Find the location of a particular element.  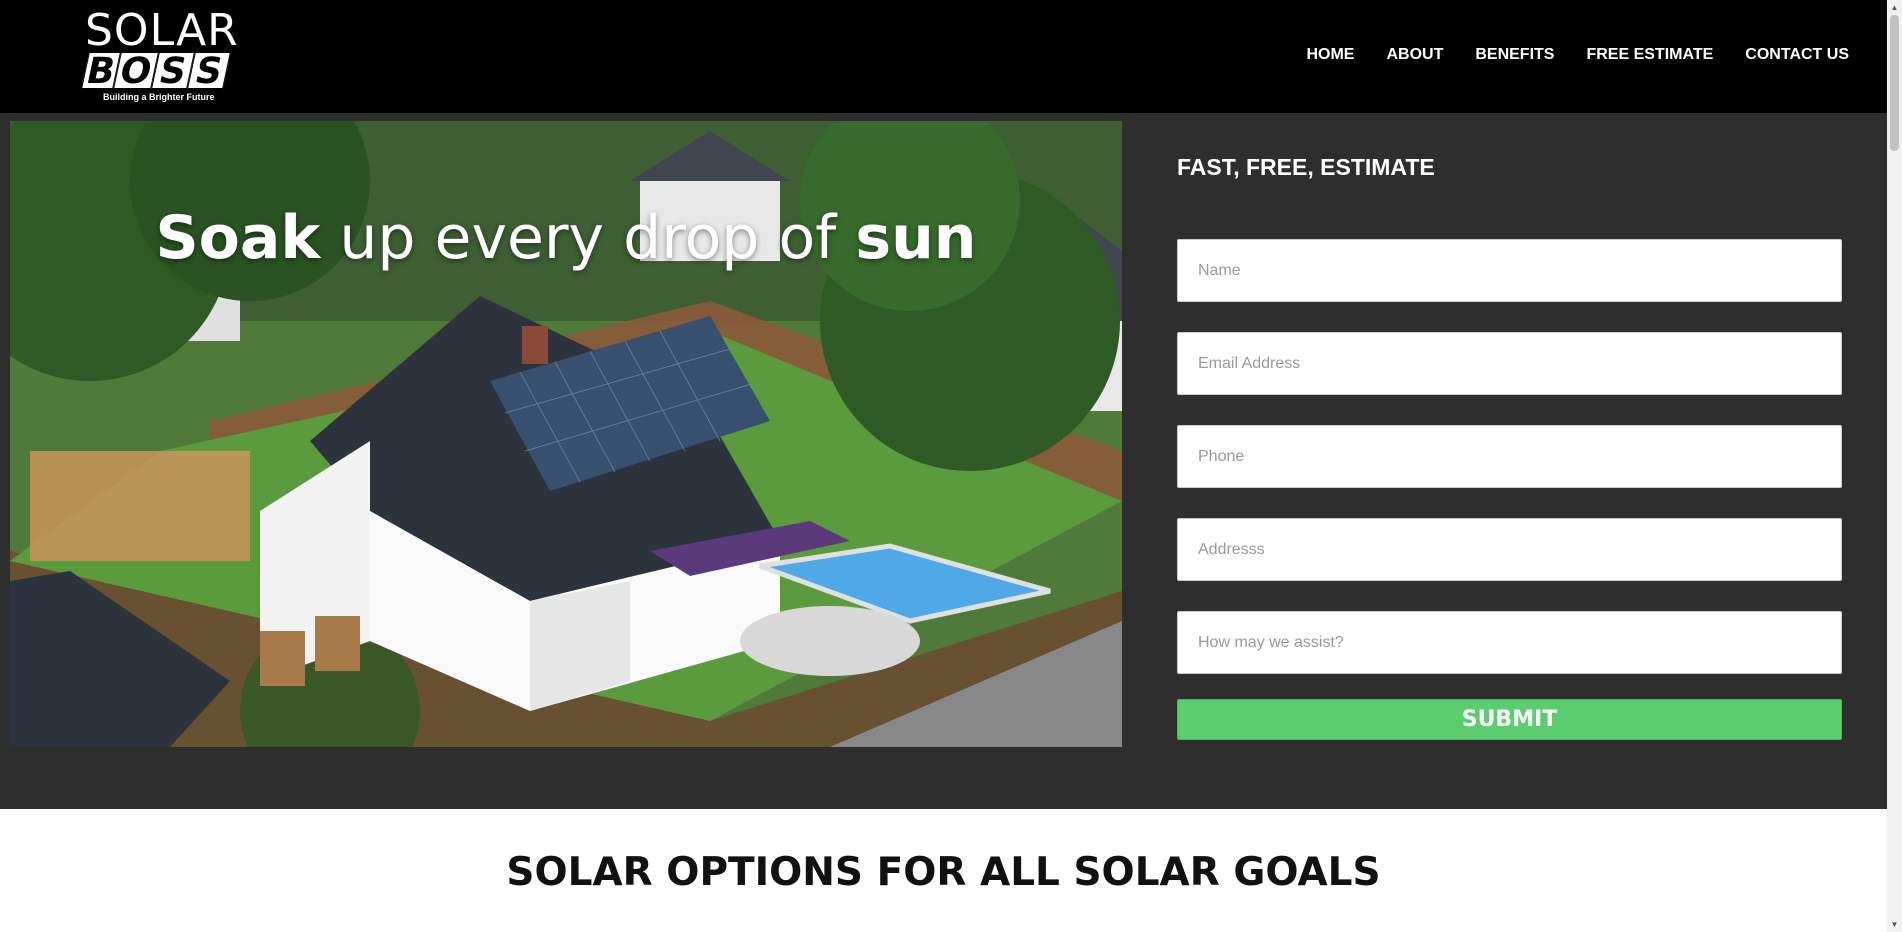

nav-about: ABOUT is located at coordinates (1414, 55).